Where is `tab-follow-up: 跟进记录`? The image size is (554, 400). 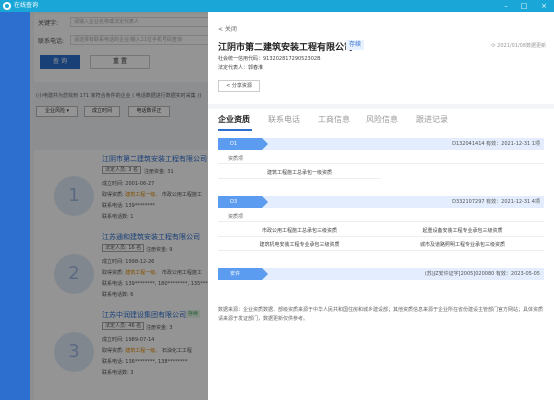 tab-follow-up: 跟进记录 is located at coordinates (432, 119).